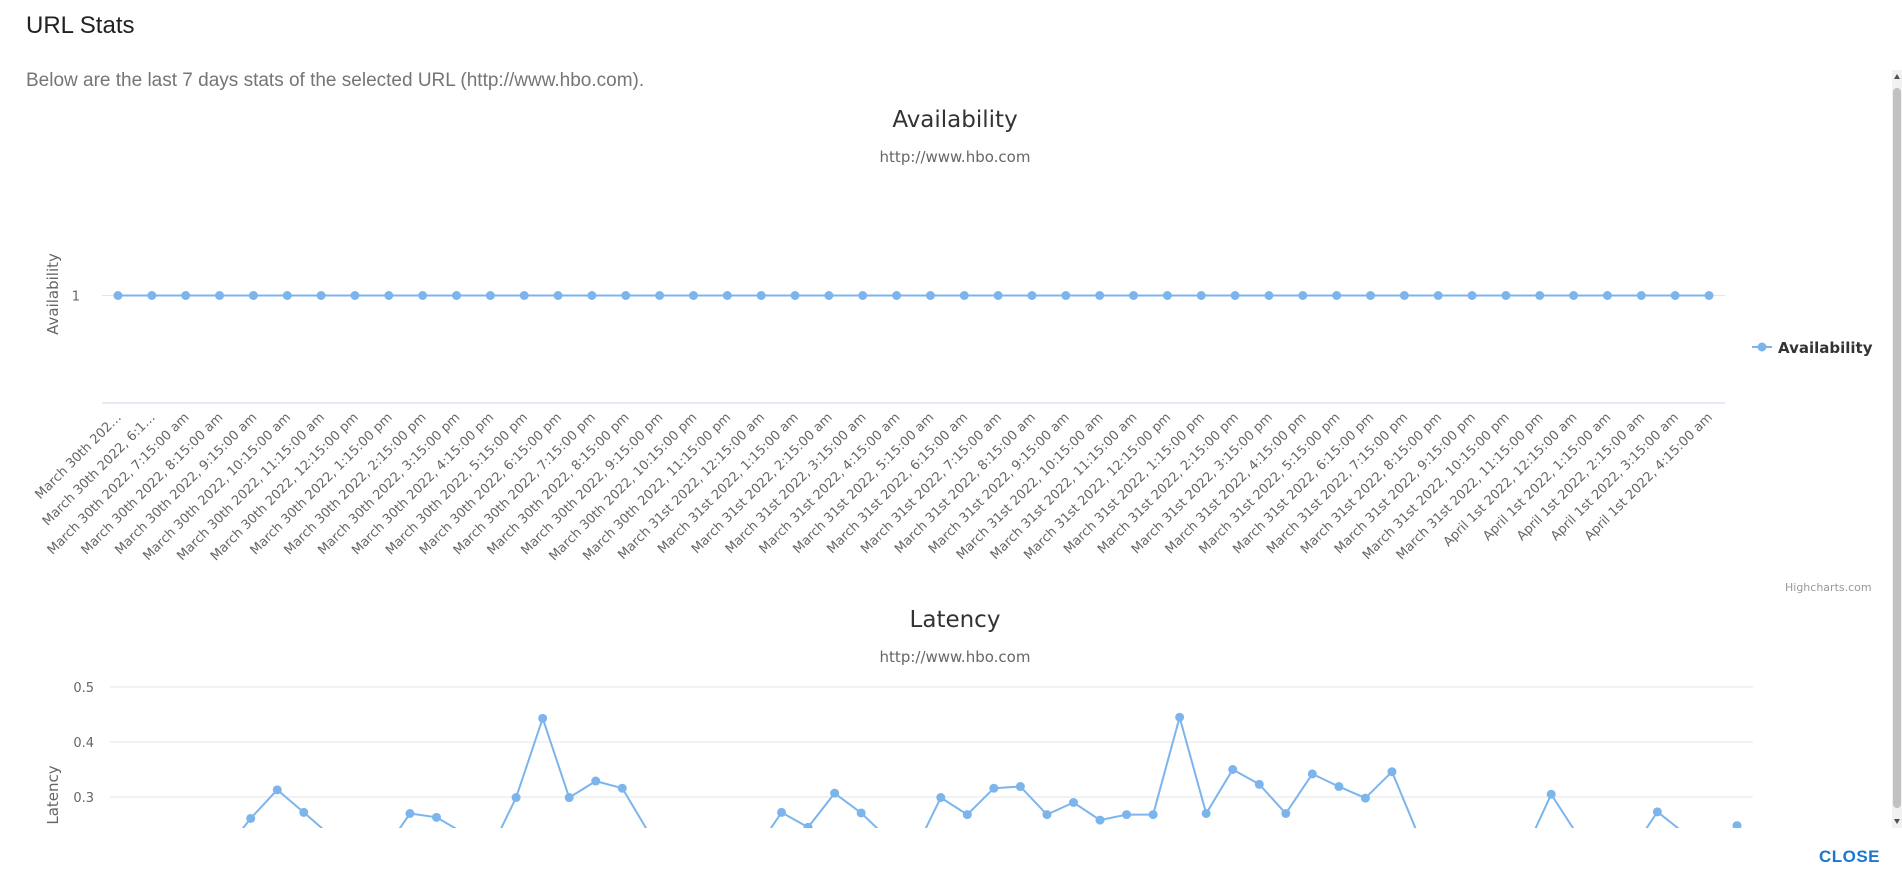 Image resolution: width=1902 pixels, height=881 pixels. I want to click on latency-y-tick-label: 0.3, so click(83, 798).